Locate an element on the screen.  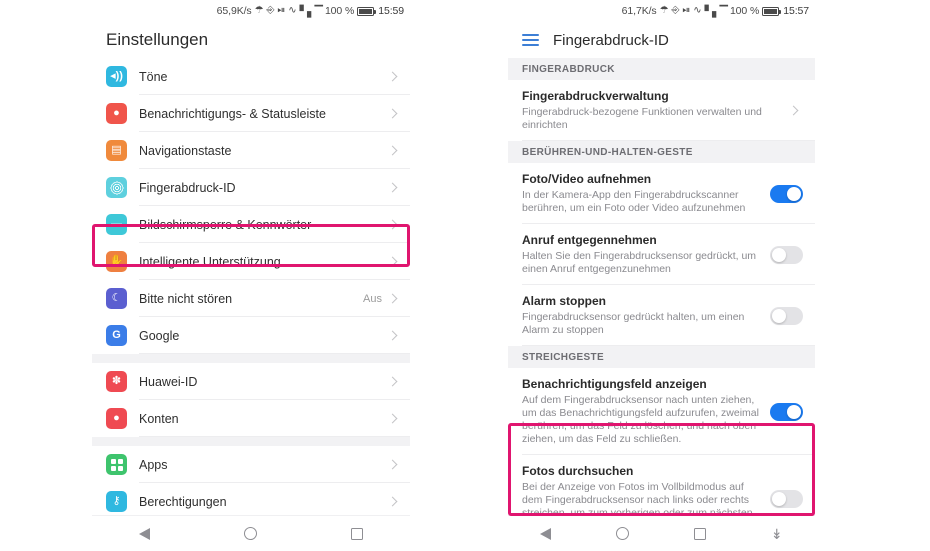
right-status-bar: 61,7K/s ☂ ⎆ ⏯ ∿ ▘▖▔ 100 % 15:57 is located at coordinates (661, 11).